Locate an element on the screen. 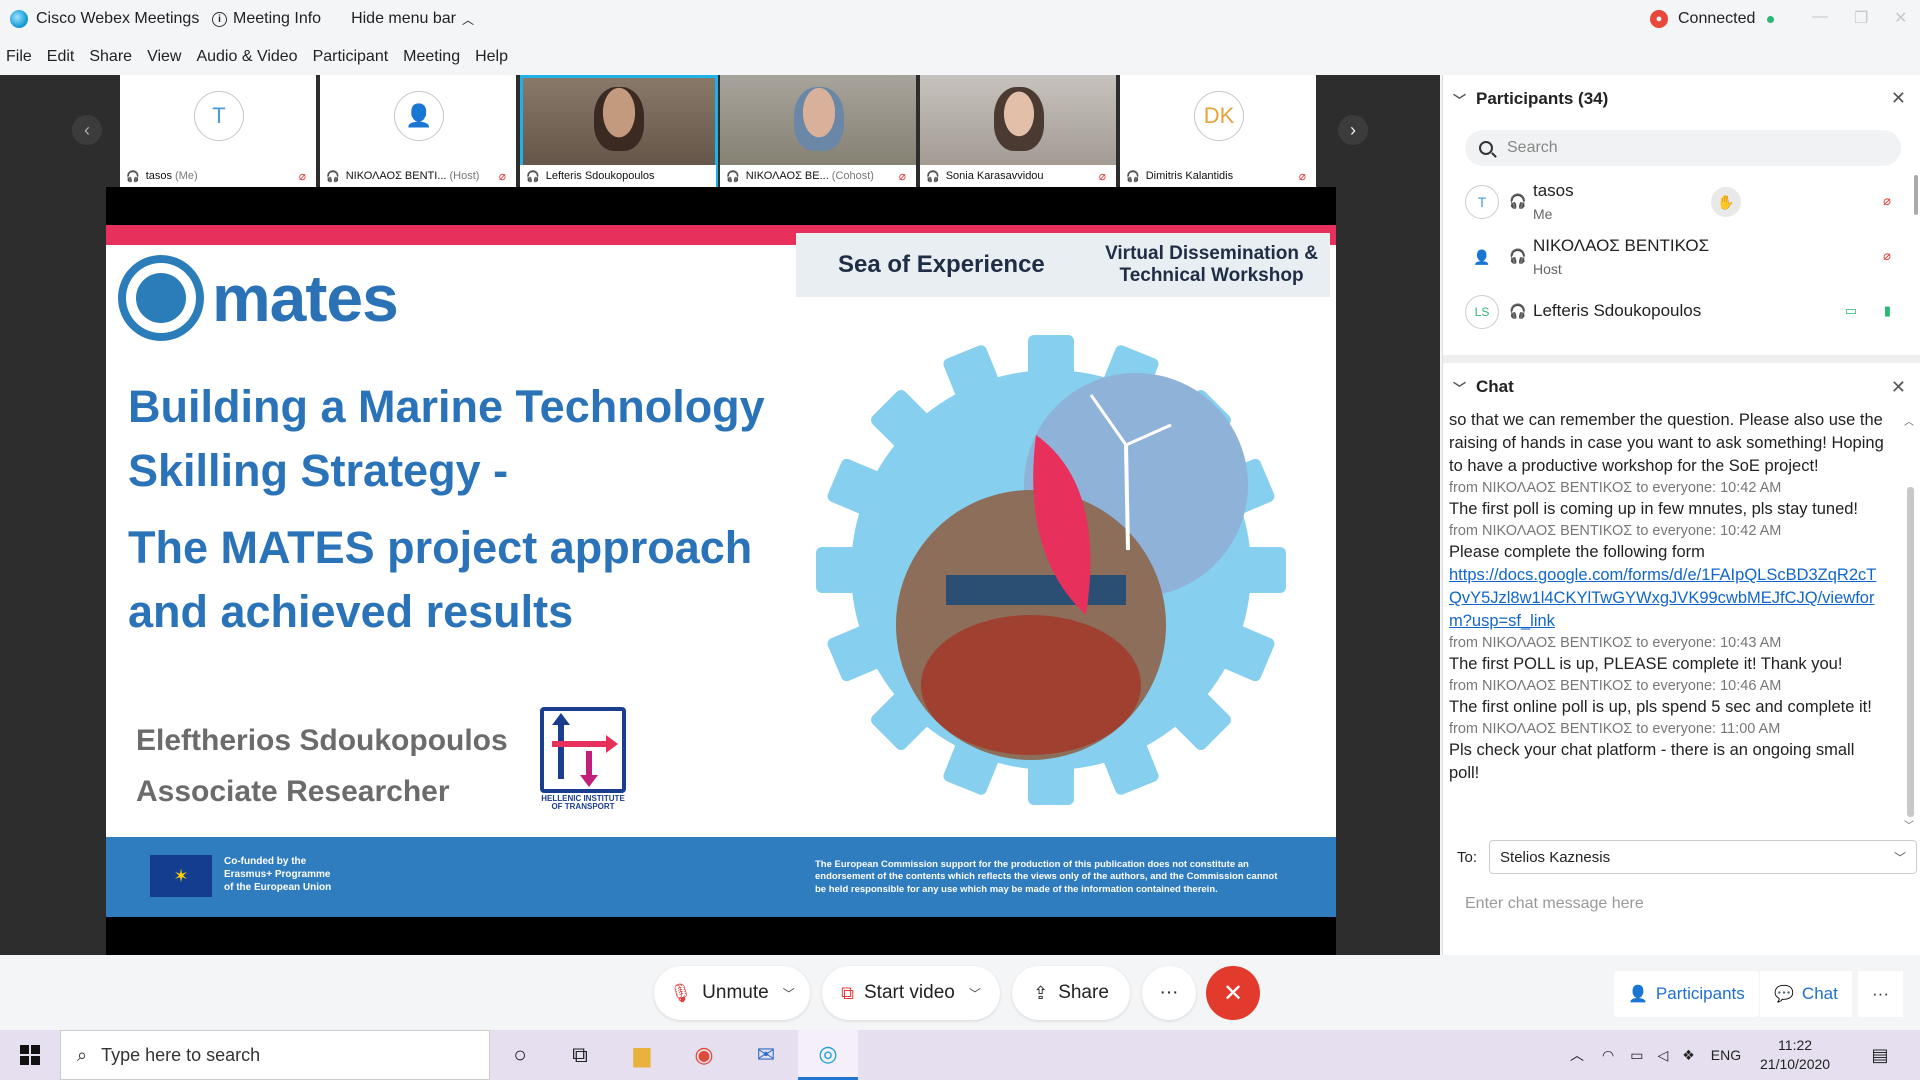 The width and height of the screenshot is (1920, 1080). tile-label: 🎧 ΝΙΚΟΛΑΟΣ ΒΕΝΤΙ... (Host) is located at coordinates (418, 176).